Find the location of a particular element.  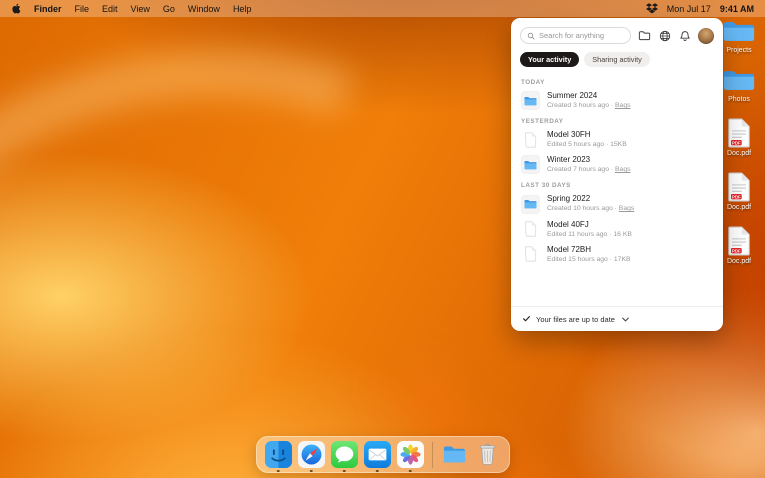

activity-meta: Edited 15 hours ago · 17KB is located at coordinates (589, 259).